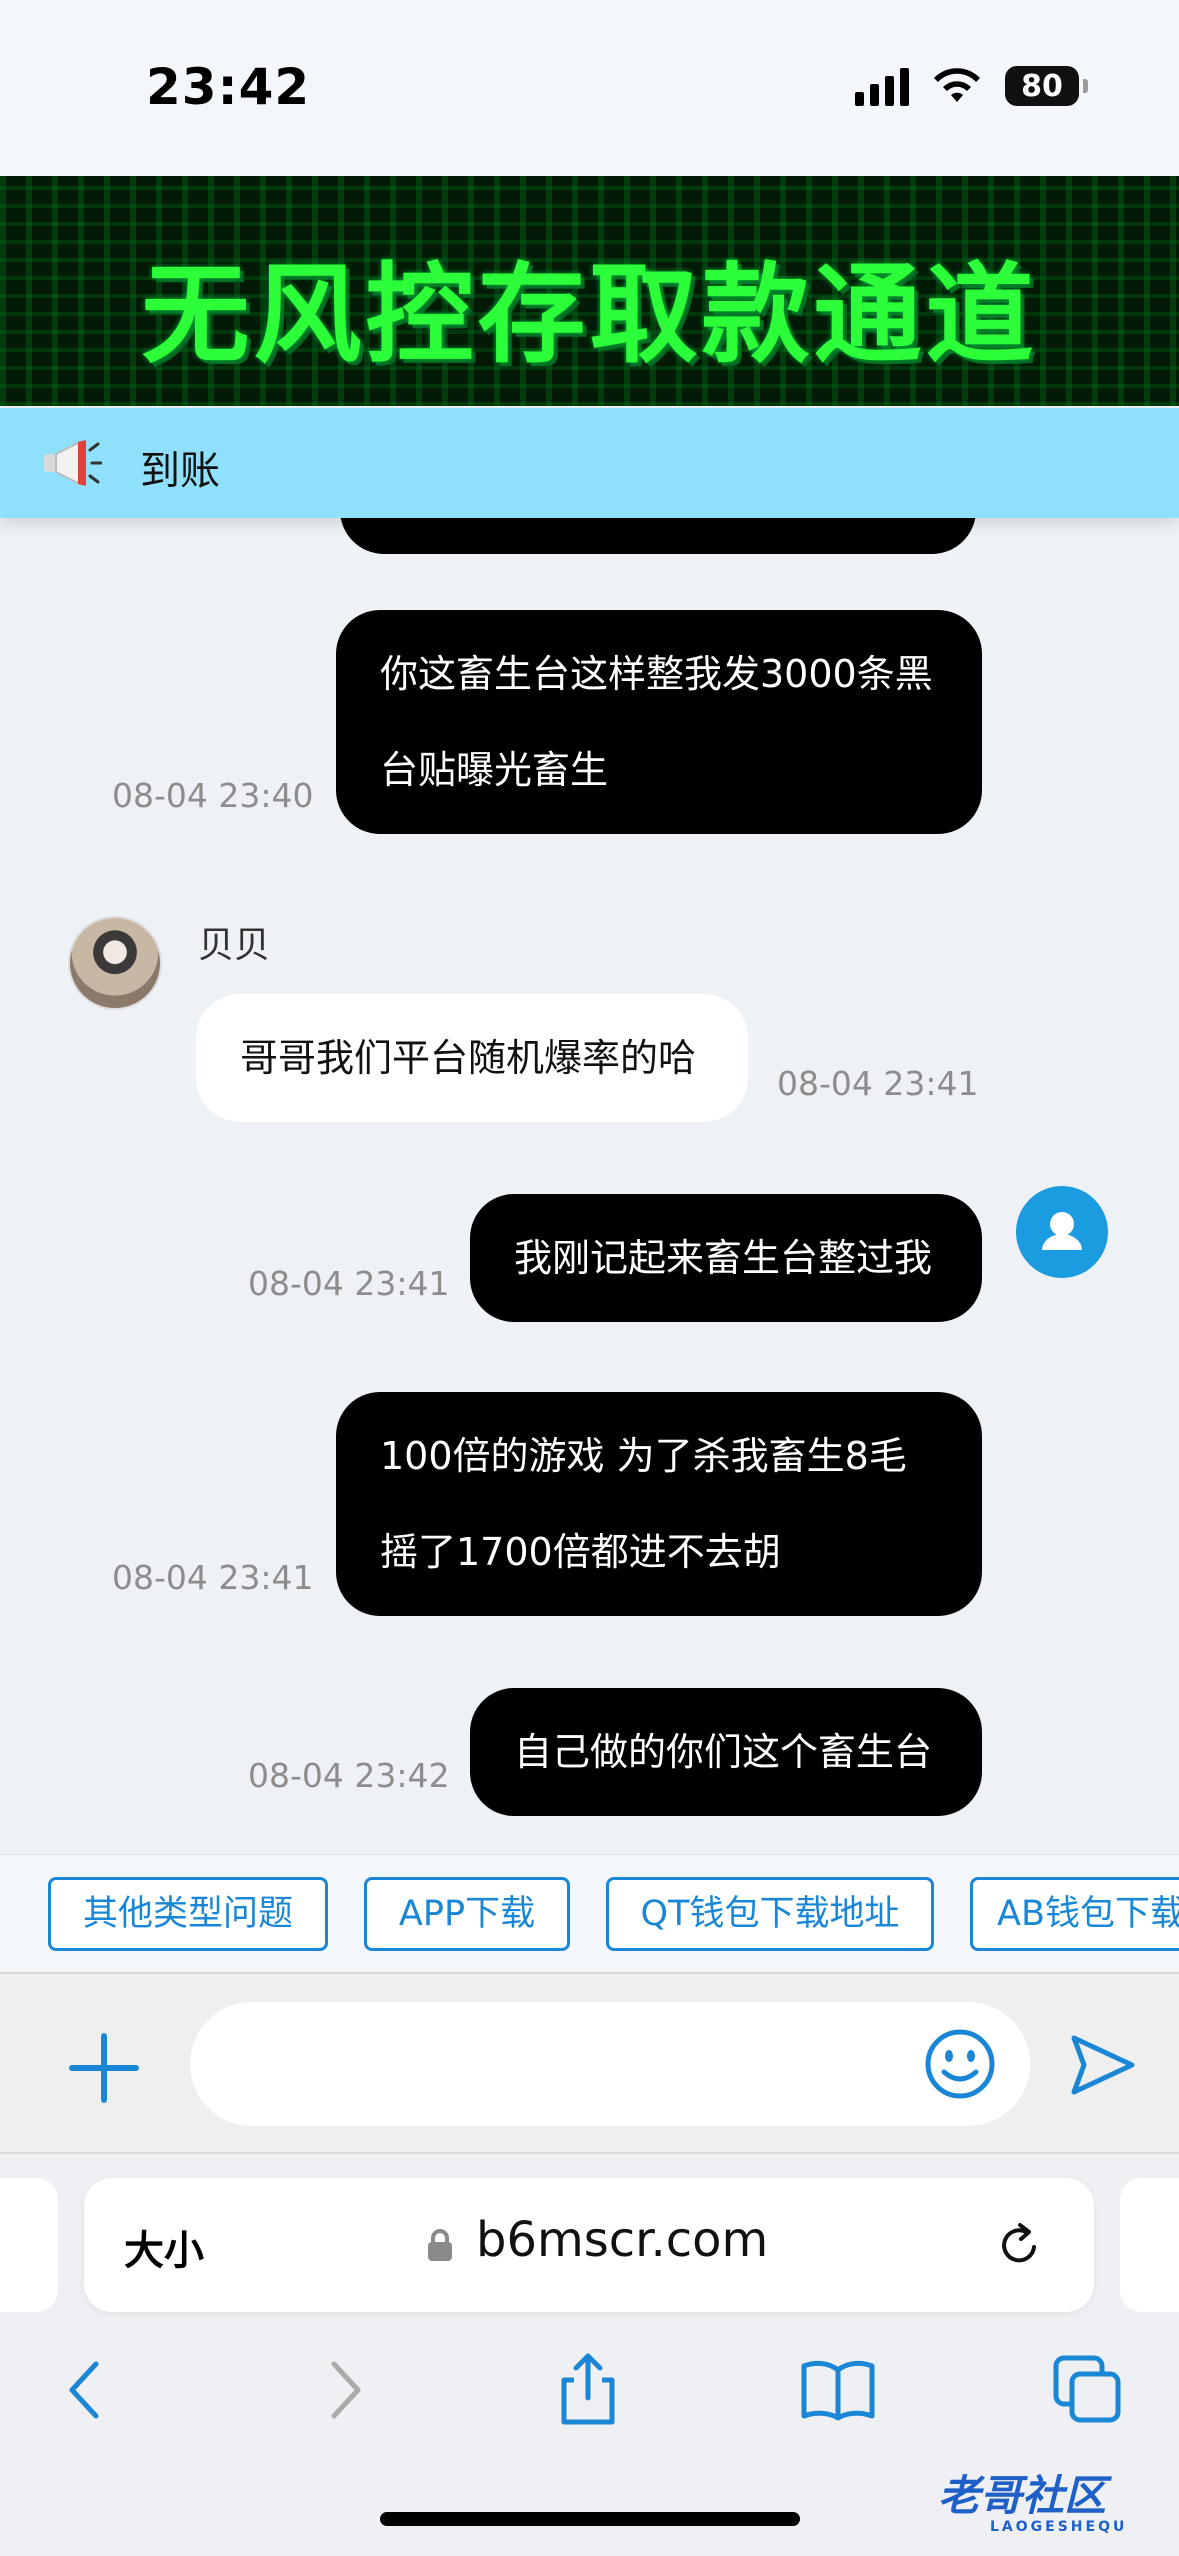 The height and width of the screenshot is (2556, 1179). I want to click on message-text-line: 摇了1700倍都进不去胡, so click(580, 1552).